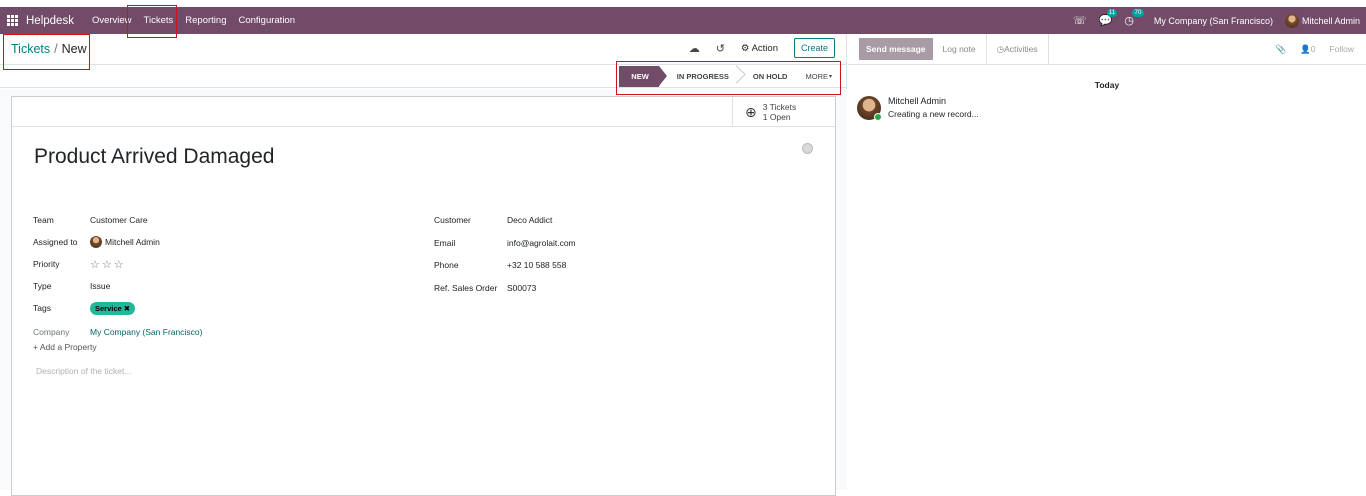 Image resolution: width=1366 pixels, height=496 pixels. What do you see at coordinates (878, 117) in the screenshot?
I see `online-status-icon` at bounding box center [878, 117].